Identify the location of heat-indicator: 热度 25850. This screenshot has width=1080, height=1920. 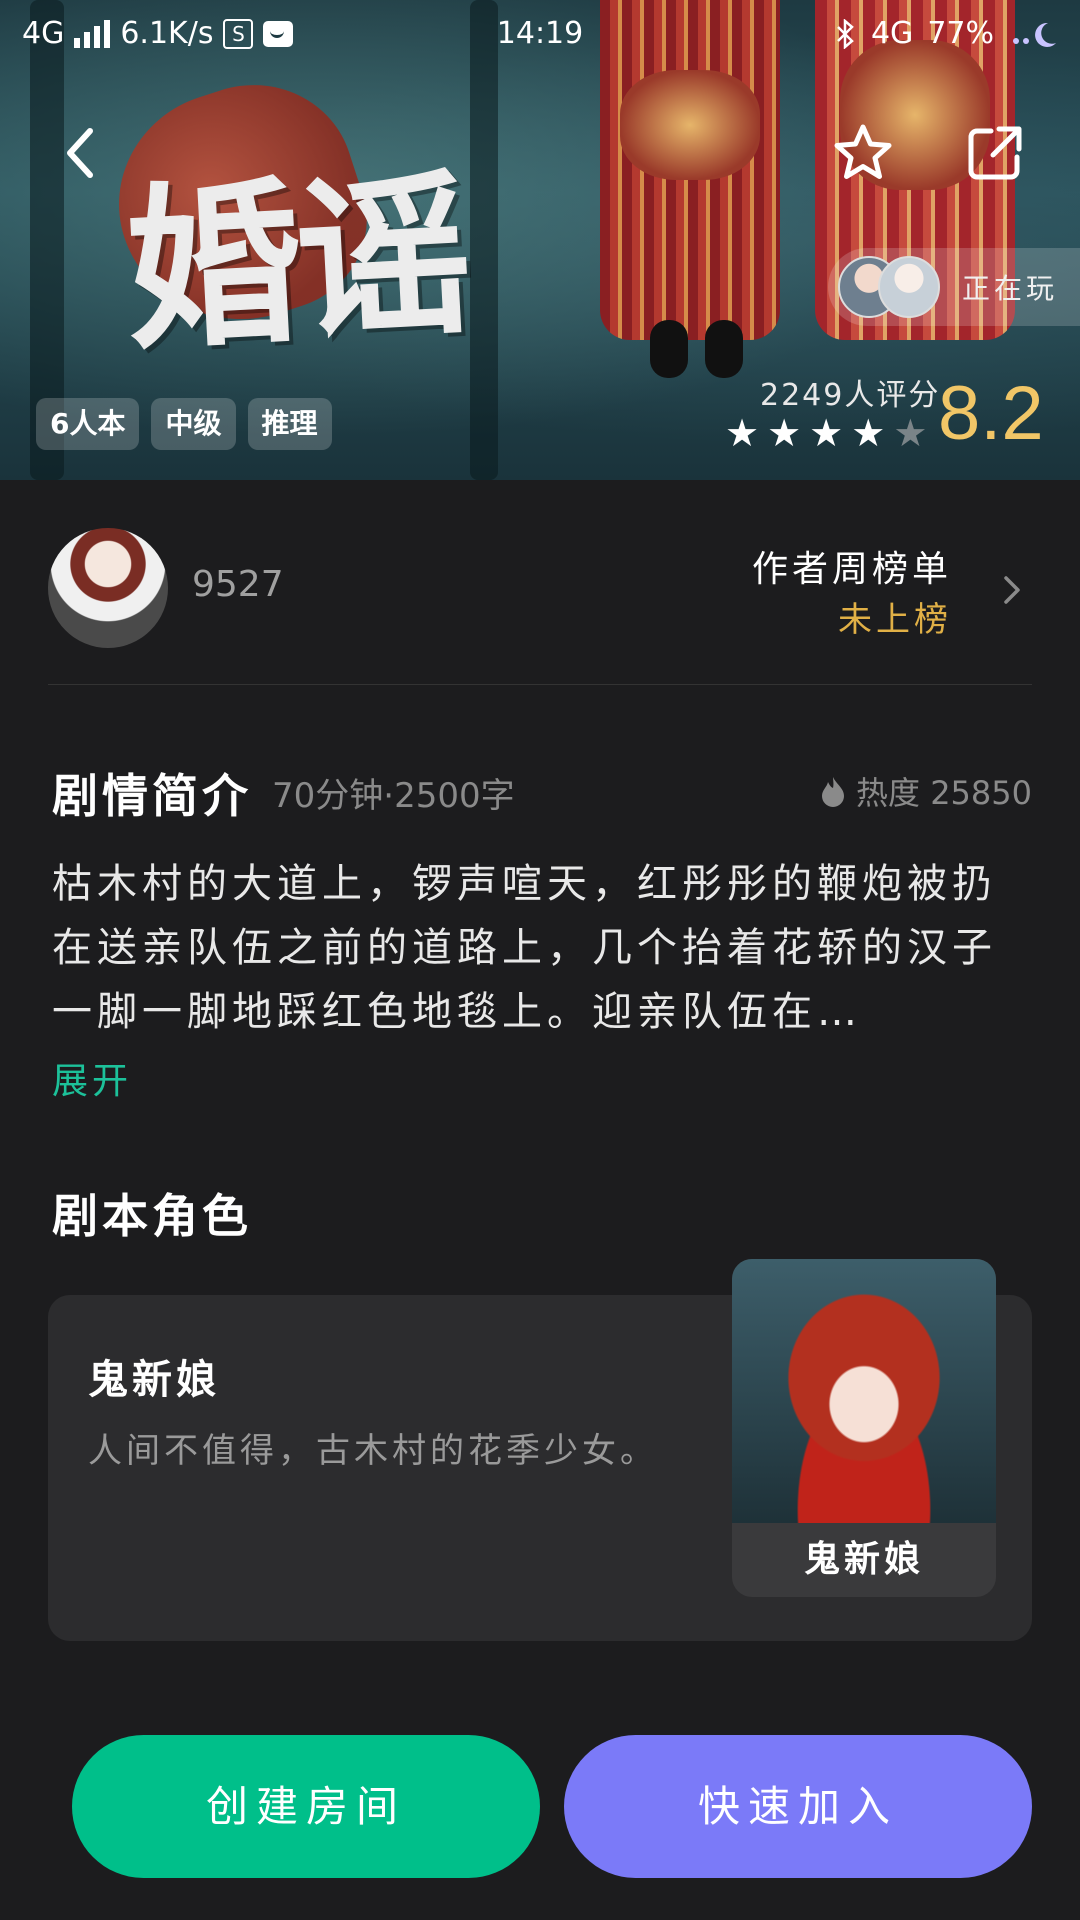
(926, 791).